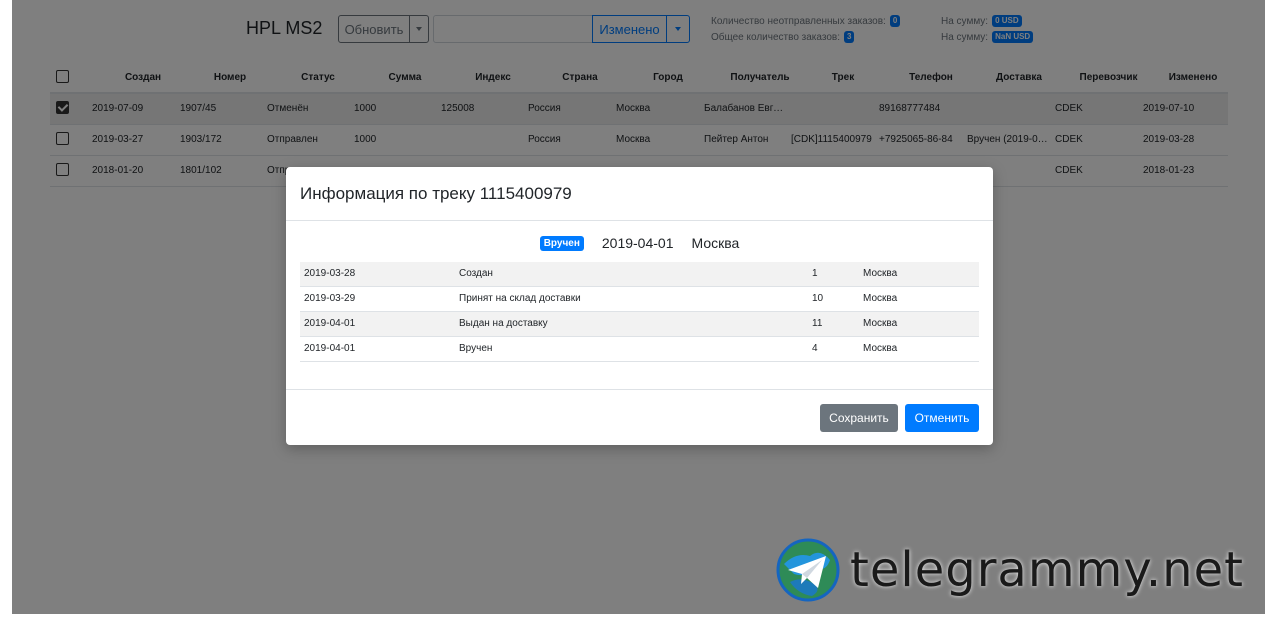 Image resolution: width=1280 pixels, height=629 pixels. I want to click on summary-date: 2019-04-01, so click(637, 243).